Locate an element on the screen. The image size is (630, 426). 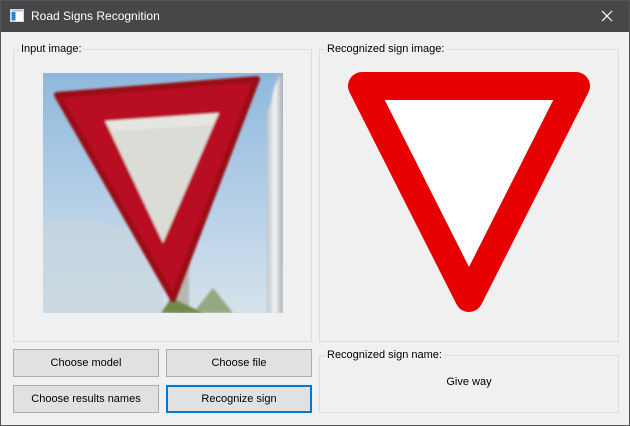
close-icon is located at coordinates (607, 16).